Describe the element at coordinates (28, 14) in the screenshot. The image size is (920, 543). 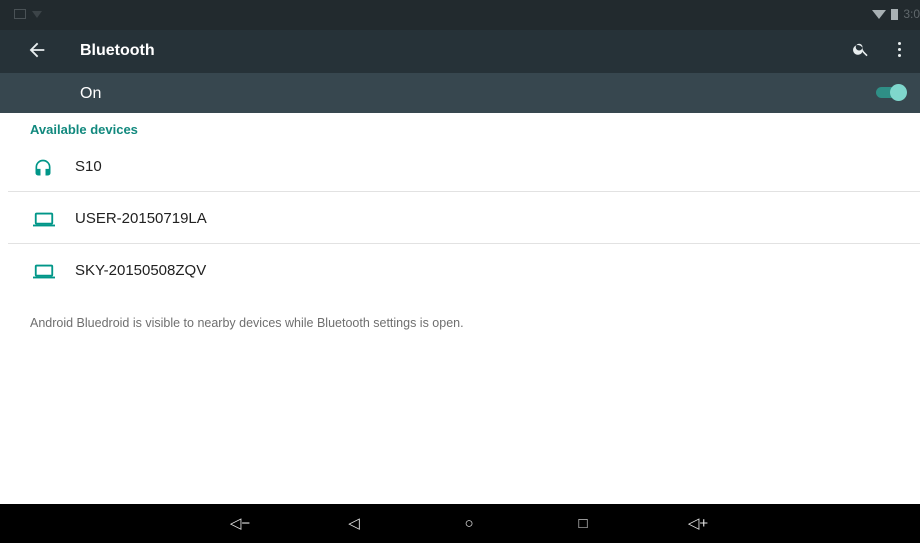
I see `status-left-icons` at that location.